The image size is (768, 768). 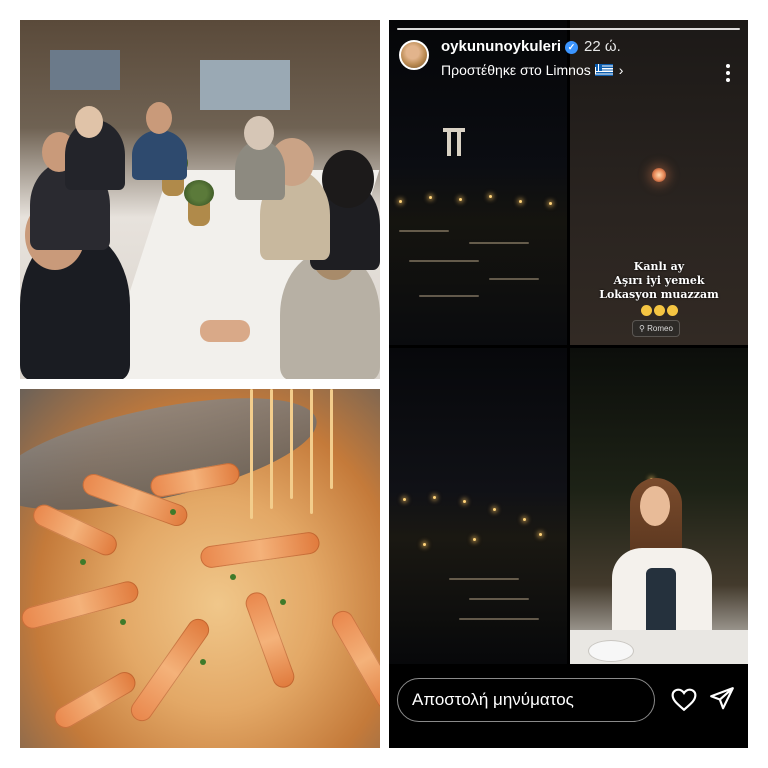 What do you see at coordinates (199, 193) in the screenshot?
I see `plant` at bounding box center [199, 193].